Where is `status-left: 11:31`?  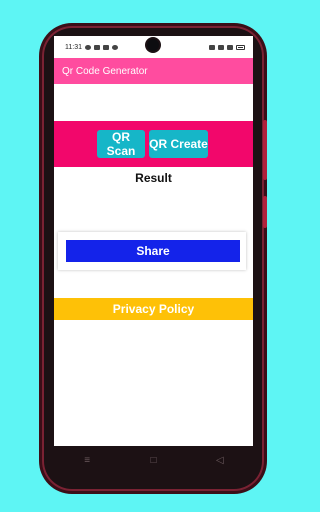 status-left: 11:31 is located at coordinates (86, 47).